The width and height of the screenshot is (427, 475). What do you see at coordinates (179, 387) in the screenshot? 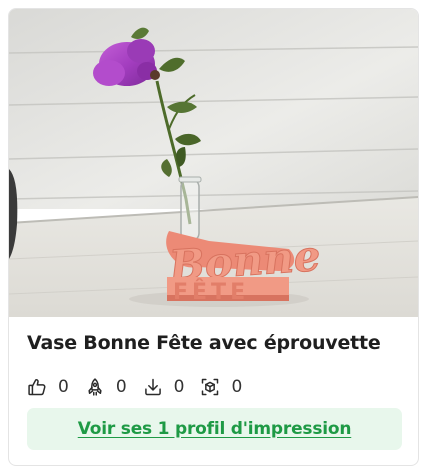
I see `downloads-count: 0` at bounding box center [179, 387].